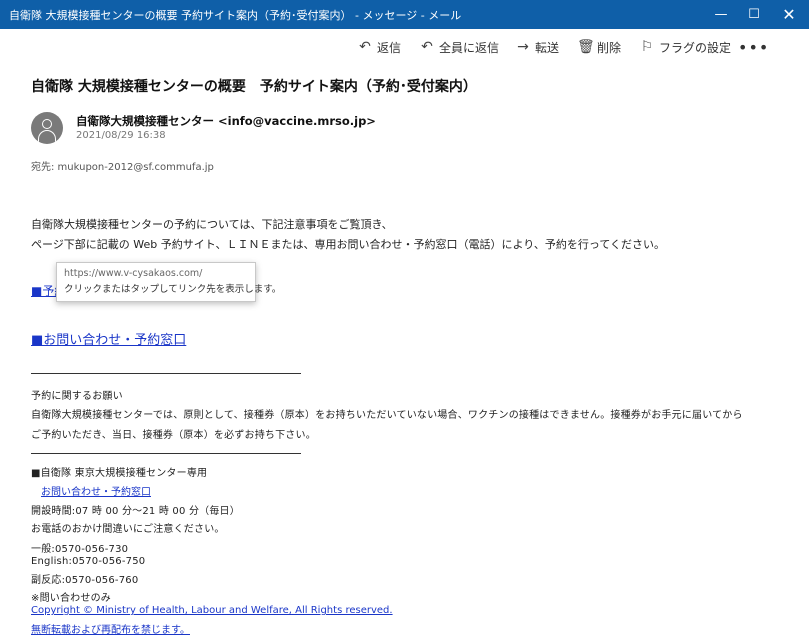  What do you see at coordinates (389, 47) in the screenshot?
I see `reply-label: 返信` at bounding box center [389, 47].